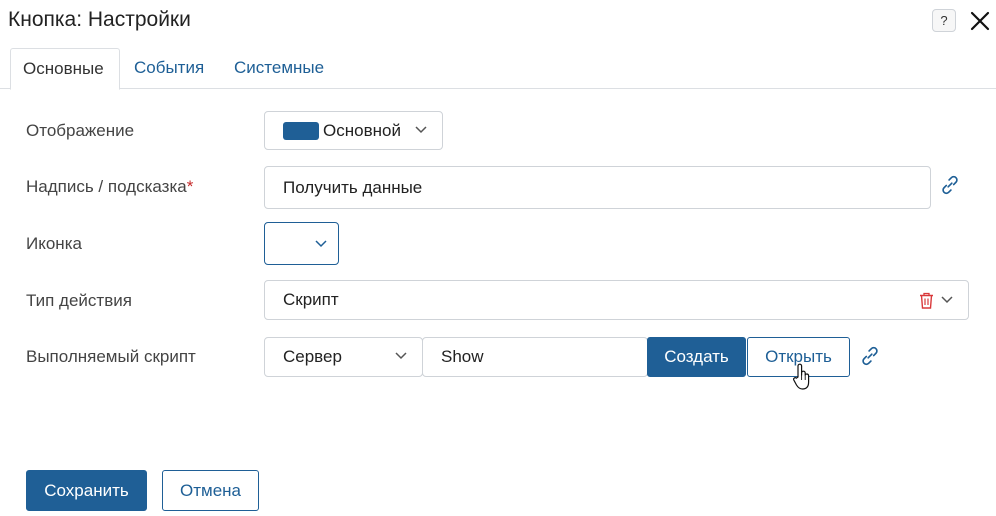 Image resolution: width=996 pixels, height=516 pixels. Describe the element at coordinates (111, 356) in the screenshot. I see `script-label: Выполняемый скрипт` at that location.